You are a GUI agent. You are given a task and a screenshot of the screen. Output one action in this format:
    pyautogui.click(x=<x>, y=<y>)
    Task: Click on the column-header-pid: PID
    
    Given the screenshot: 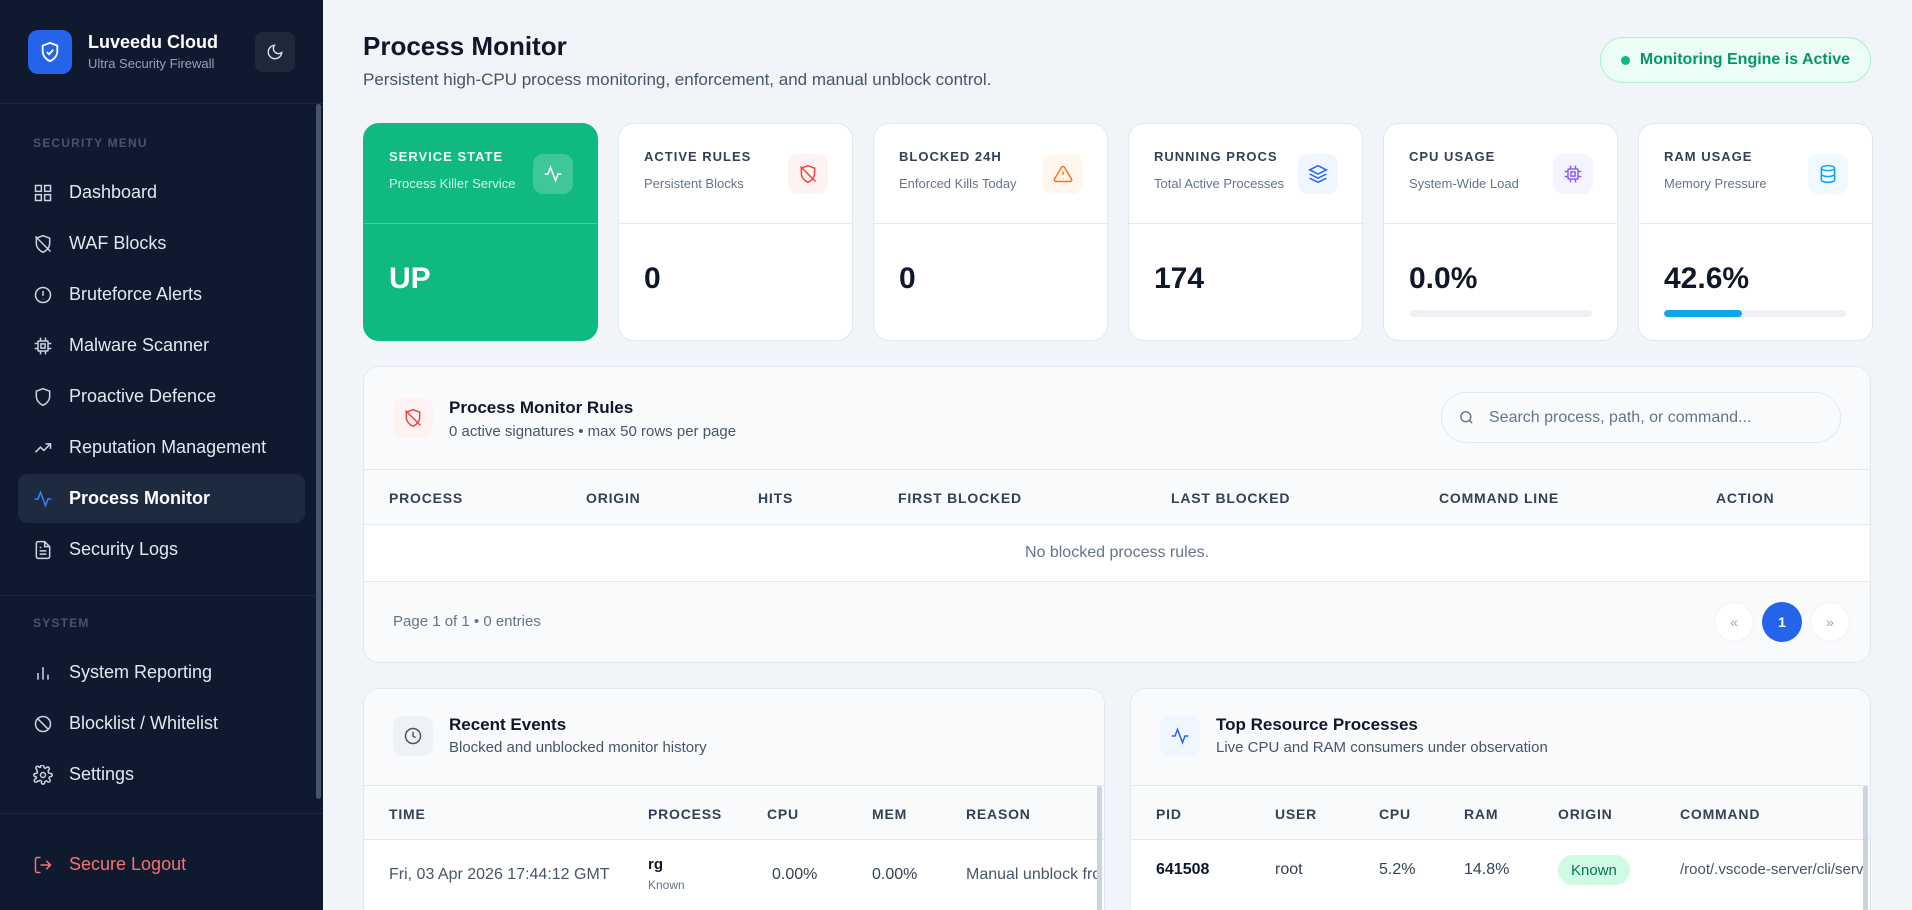 What is the action you would take?
    pyautogui.click(x=1169, y=814)
    